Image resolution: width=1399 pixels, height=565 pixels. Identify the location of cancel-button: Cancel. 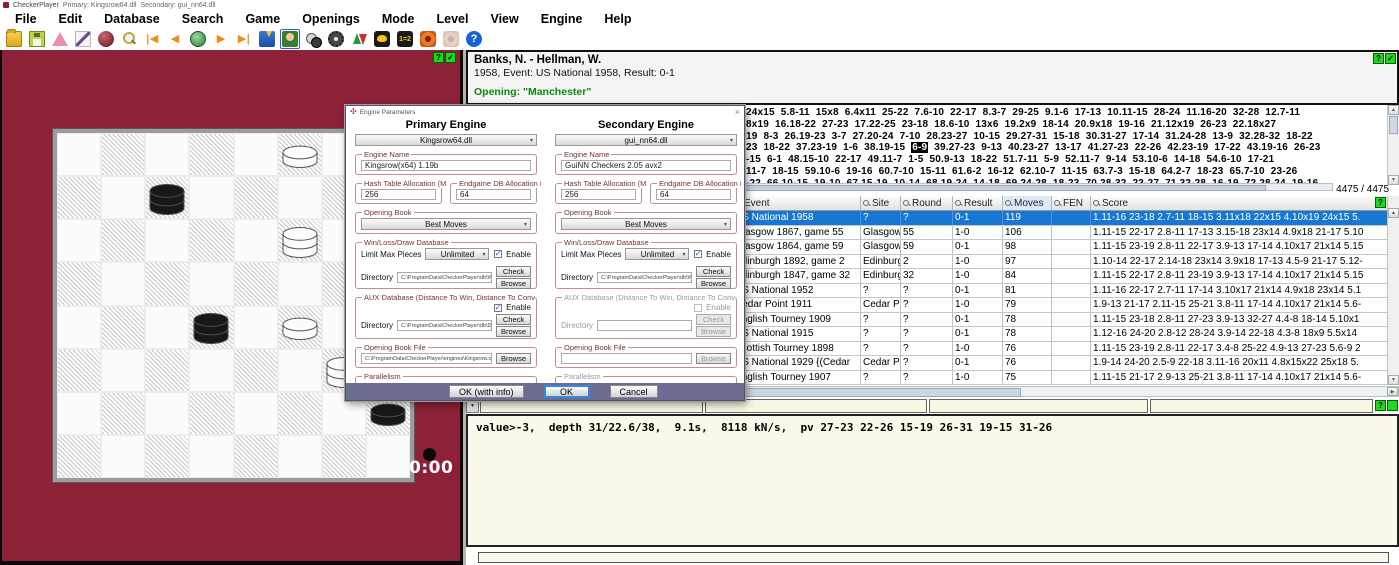
(633, 391).